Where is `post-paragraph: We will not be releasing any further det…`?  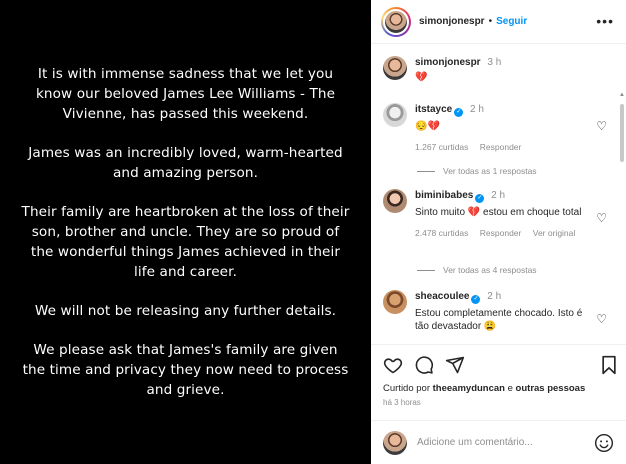
post-paragraph: We will not be releasing any further det… is located at coordinates (185, 311).